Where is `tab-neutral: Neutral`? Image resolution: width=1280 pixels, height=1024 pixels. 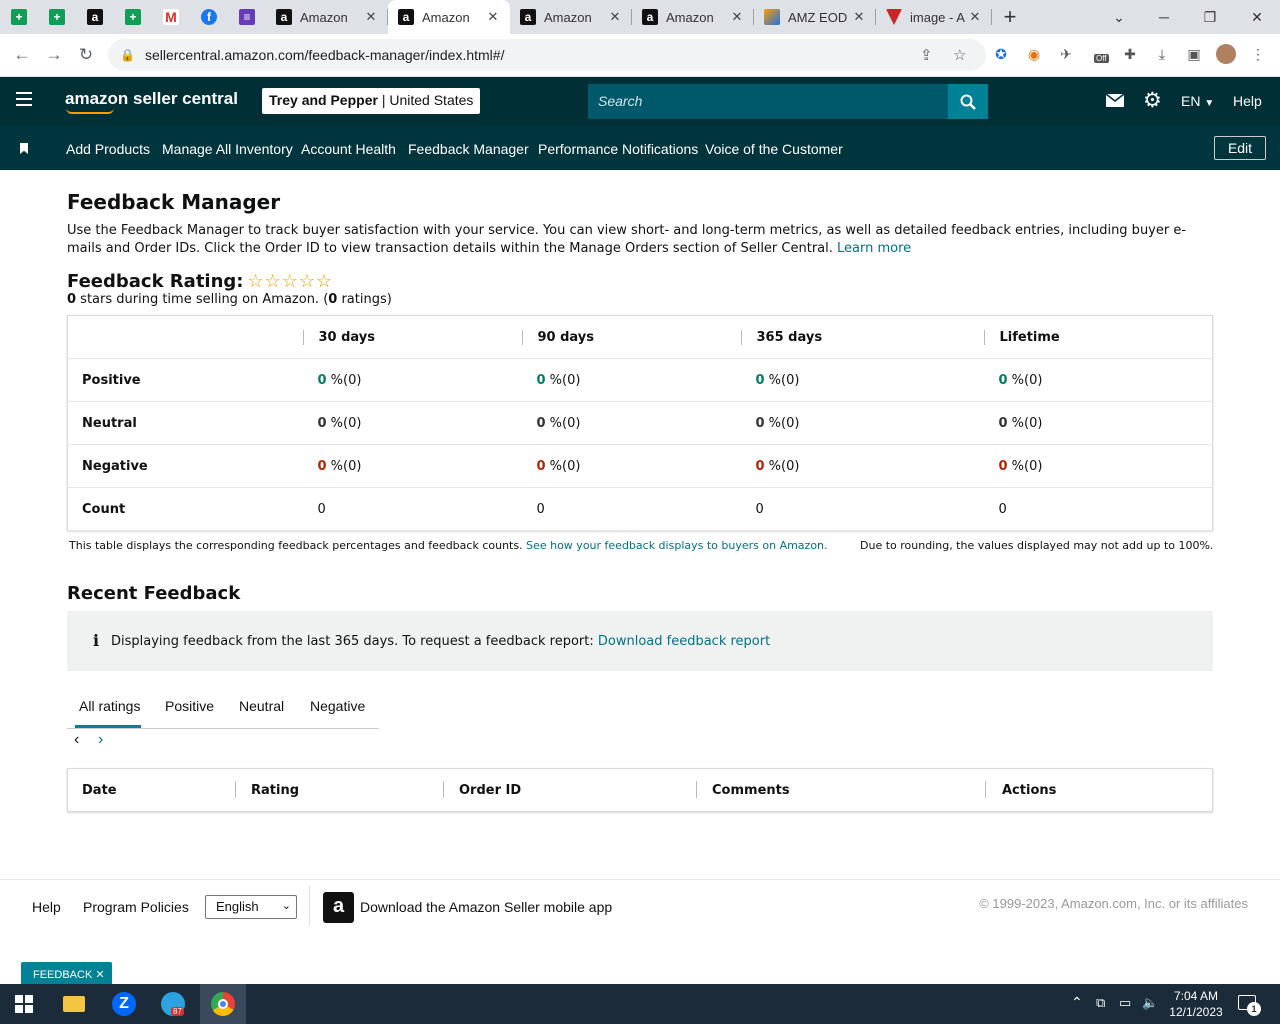 tab-neutral: Neutral is located at coordinates (261, 706).